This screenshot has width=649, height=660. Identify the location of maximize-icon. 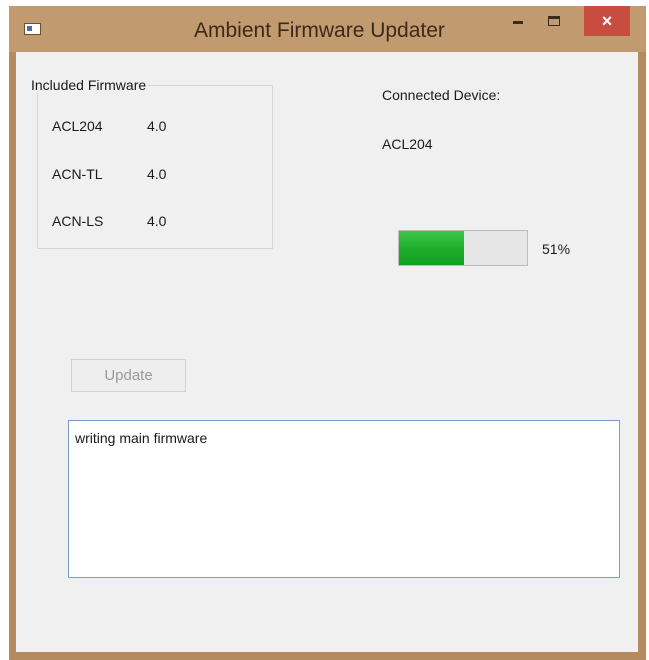
(554, 21).